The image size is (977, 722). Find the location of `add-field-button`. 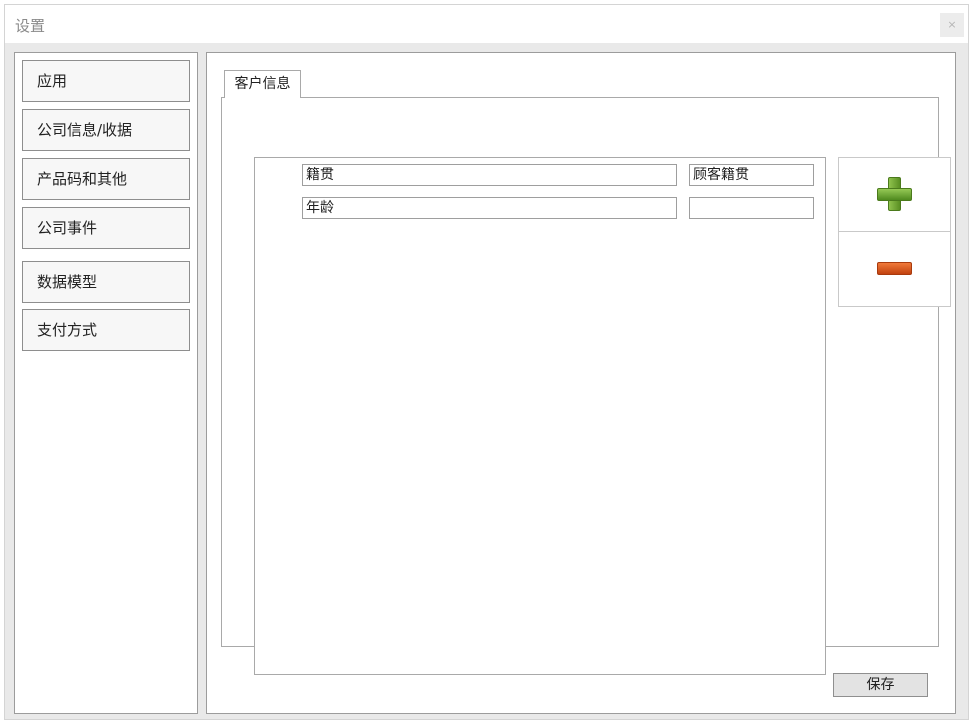

add-field-button is located at coordinates (894, 195).